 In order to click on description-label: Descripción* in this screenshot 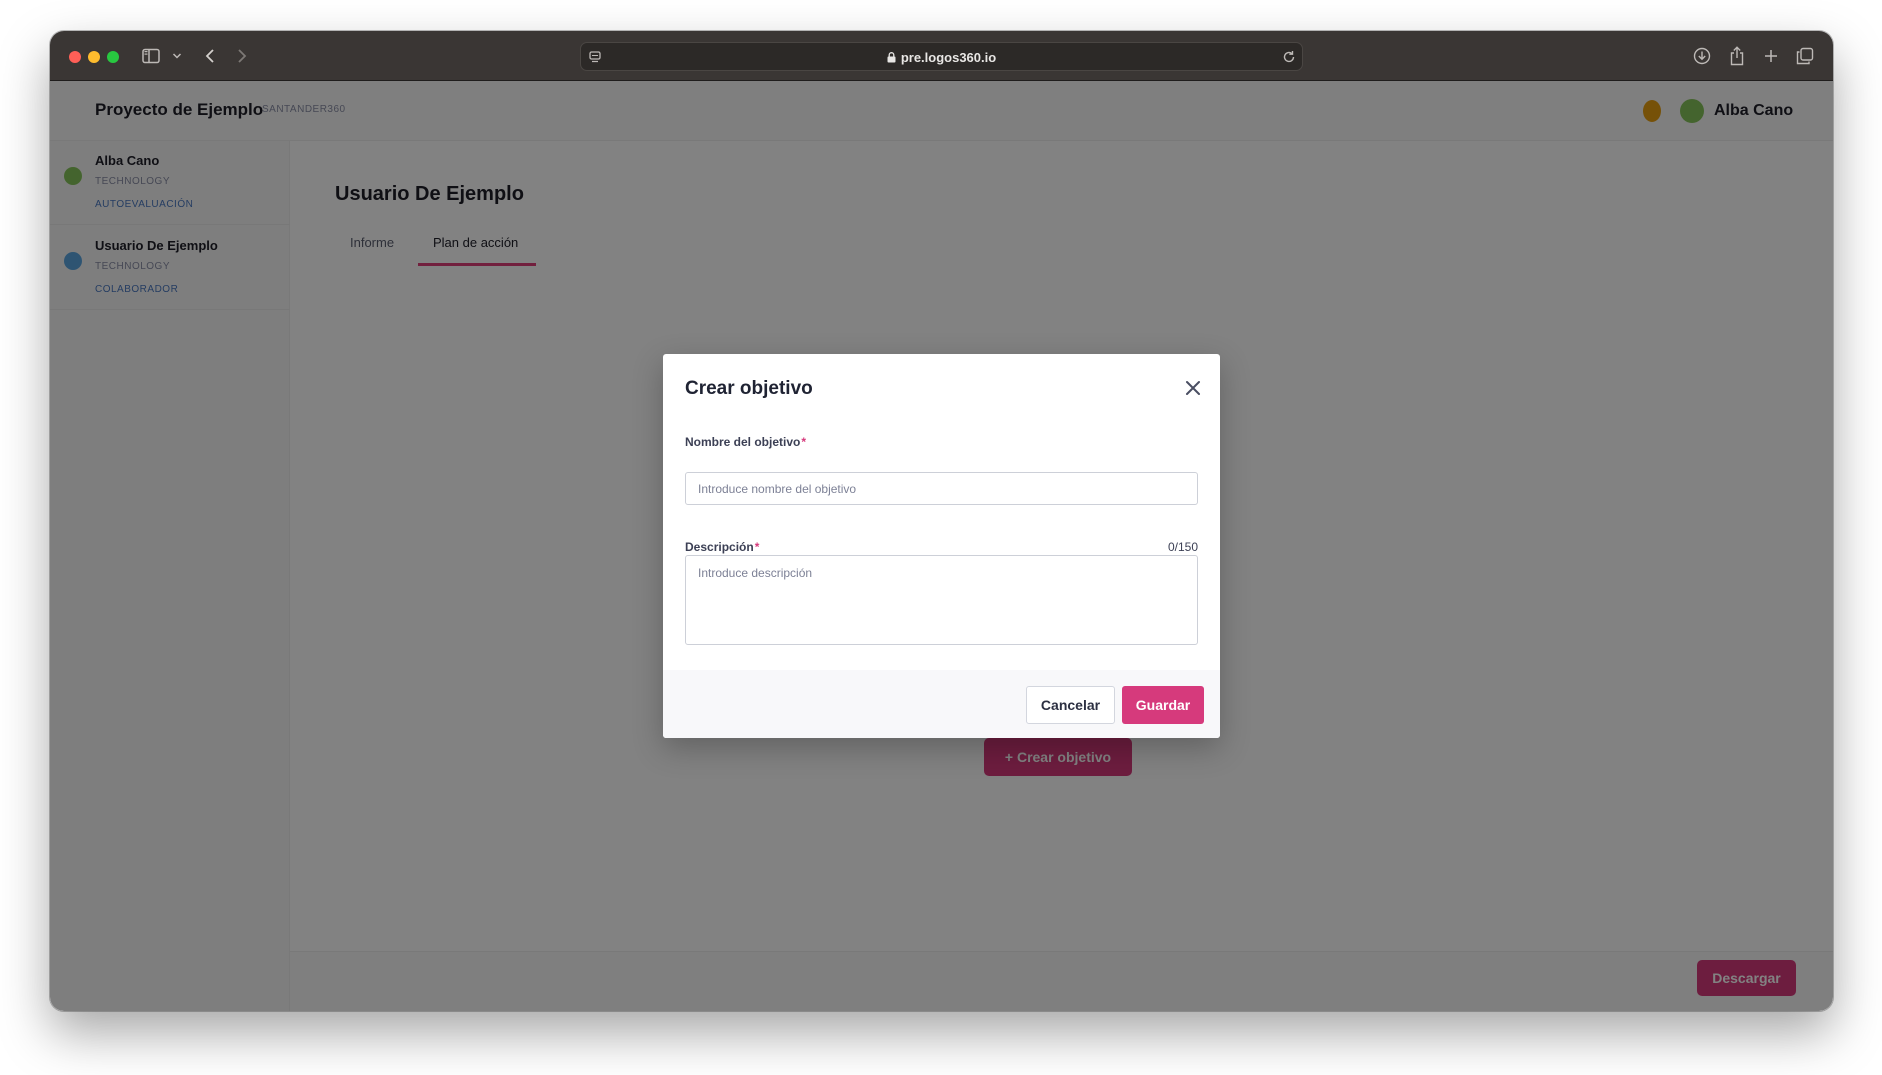, I will do `click(722, 547)`.